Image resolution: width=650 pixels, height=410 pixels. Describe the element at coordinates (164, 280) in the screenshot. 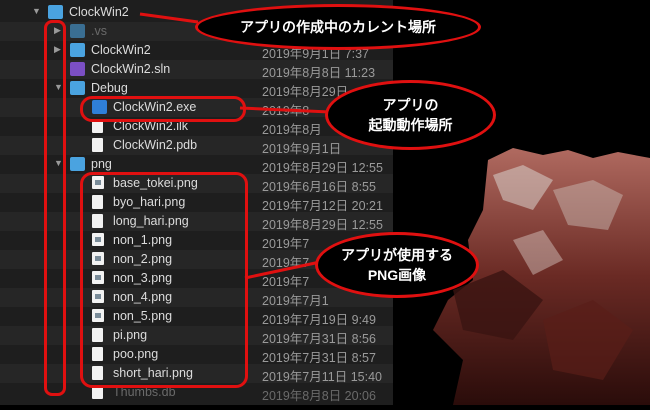

I see `png-highlight` at that location.